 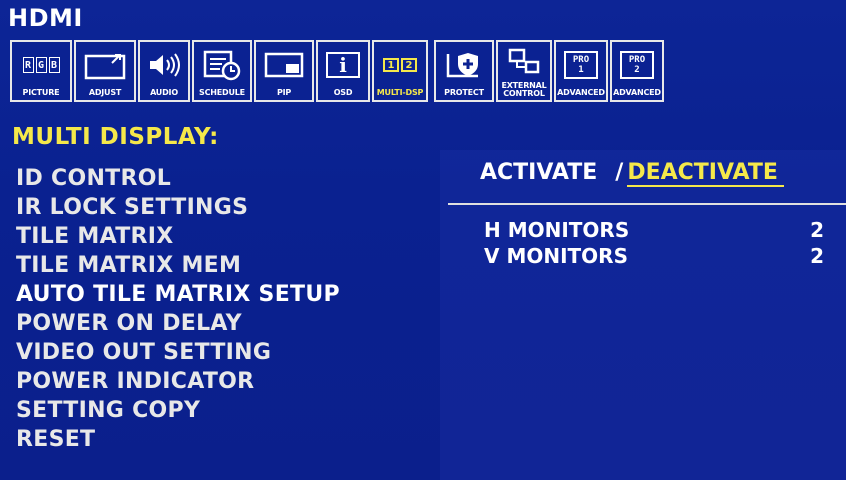 I want to click on tab-external-control: EXTERNAL CONTROL, so click(x=524, y=71).